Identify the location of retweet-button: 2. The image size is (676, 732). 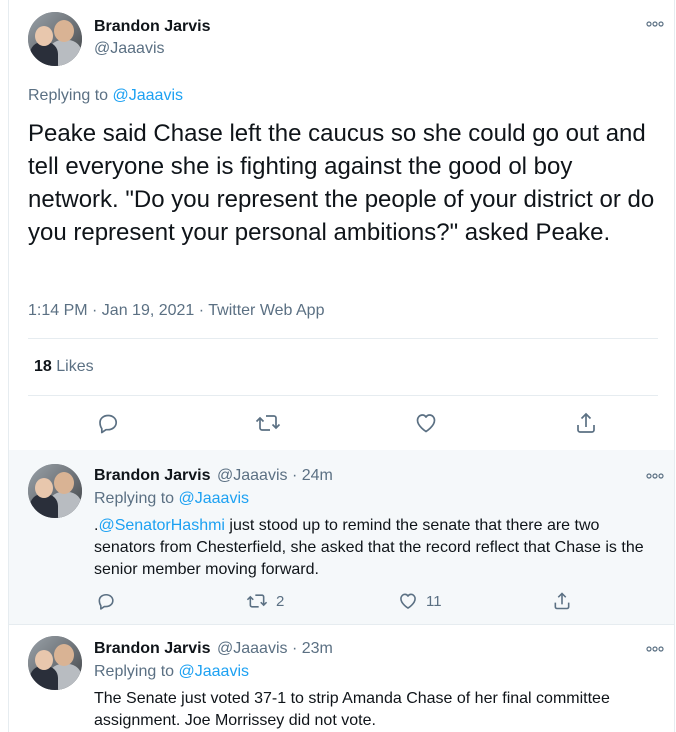
(265, 601).